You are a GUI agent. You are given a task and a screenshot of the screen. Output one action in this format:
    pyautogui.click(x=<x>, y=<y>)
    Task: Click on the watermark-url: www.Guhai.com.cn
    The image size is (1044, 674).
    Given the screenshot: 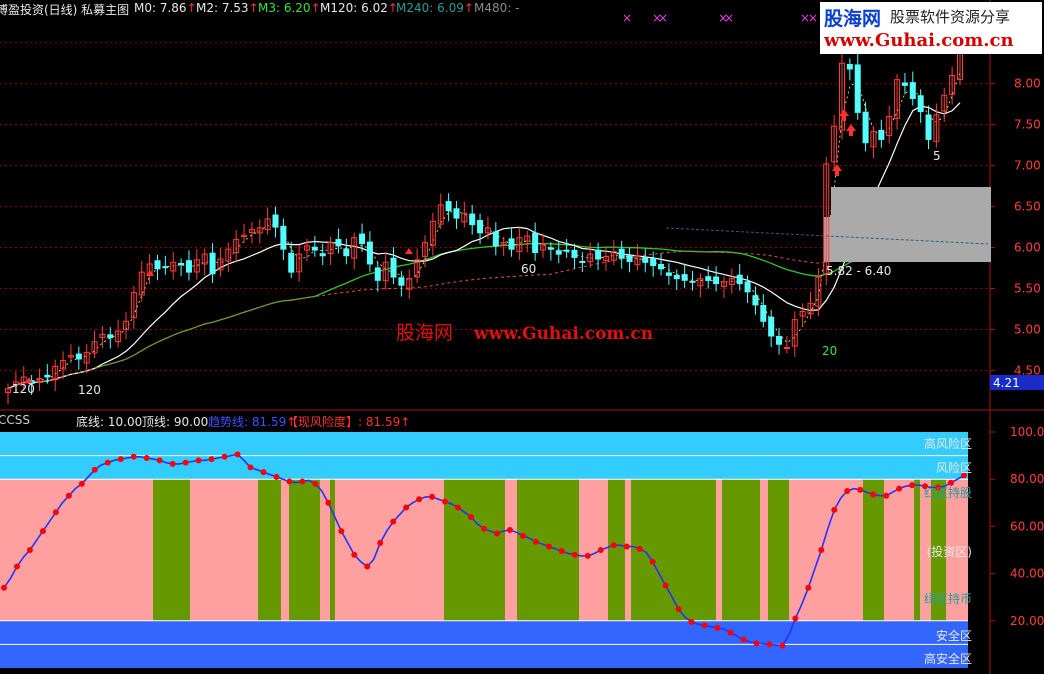 What is the action you would take?
    pyautogui.click(x=919, y=40)
    